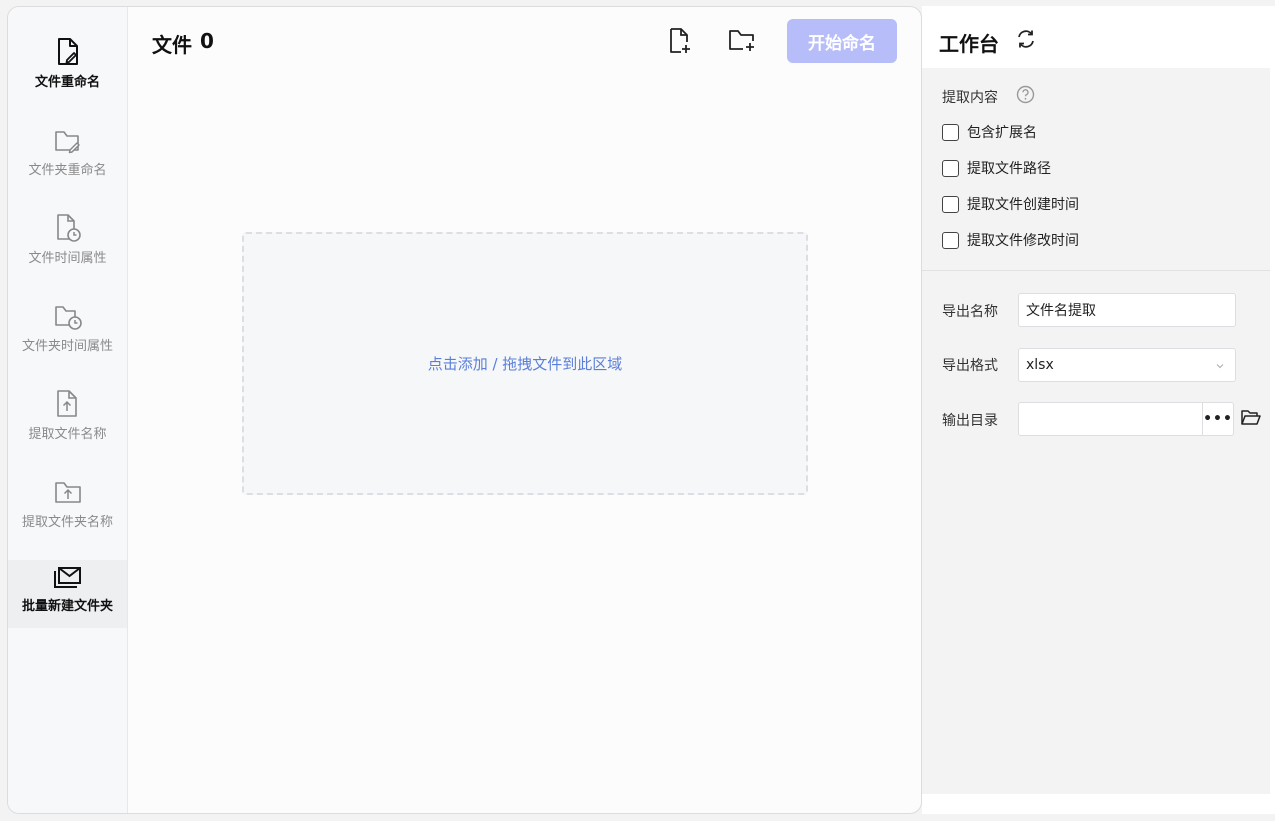 This screenshot has width=1275, height=821. What do you see at coordinates (67, 170) in the screenshot?
I see `sidebar-item-label: 文件夹重命名` at bounding box center [67, 170].